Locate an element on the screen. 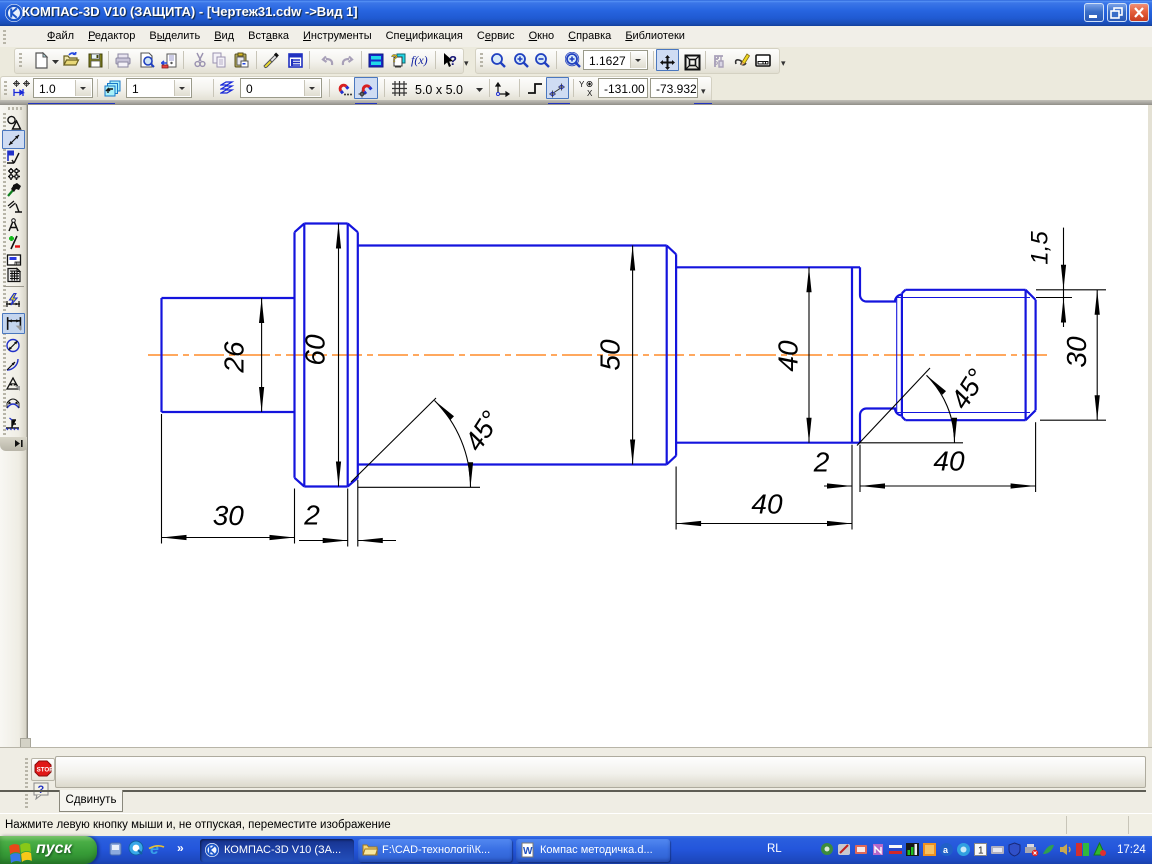  svg-text: 1,5 is located at coordinates (1040, 248).